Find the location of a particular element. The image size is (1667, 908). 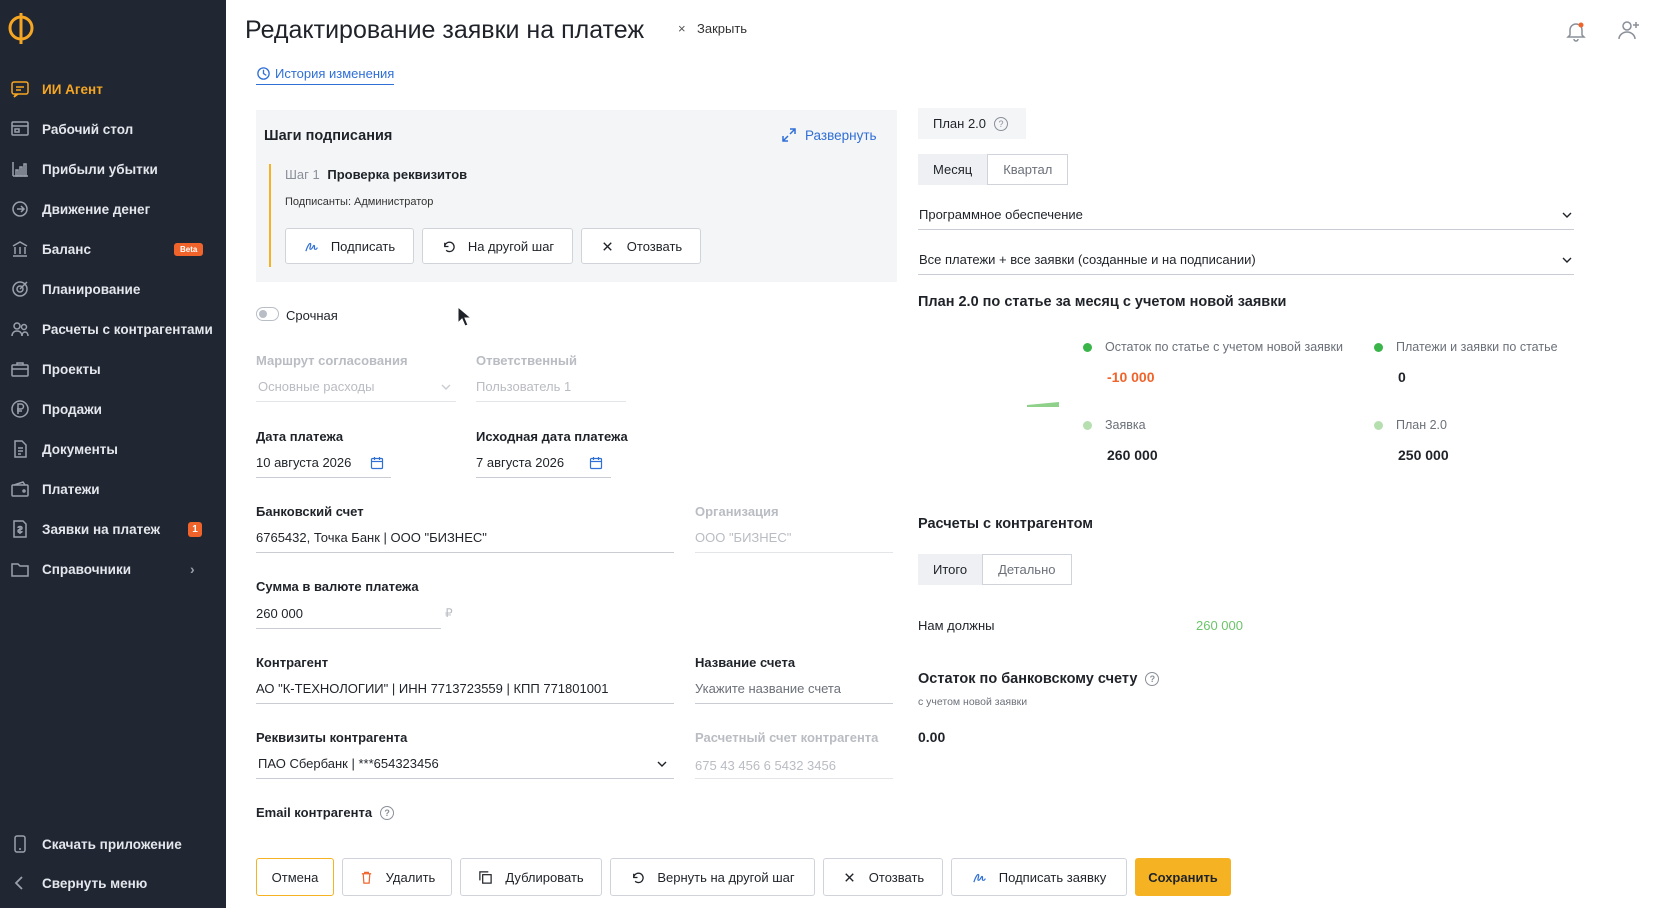

download-app-button: Скачать приложение is located at coordinates (113, 844).